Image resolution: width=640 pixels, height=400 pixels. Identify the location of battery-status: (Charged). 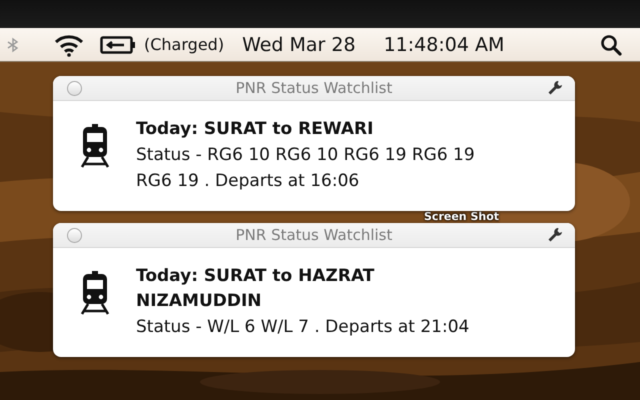
(184, 44).